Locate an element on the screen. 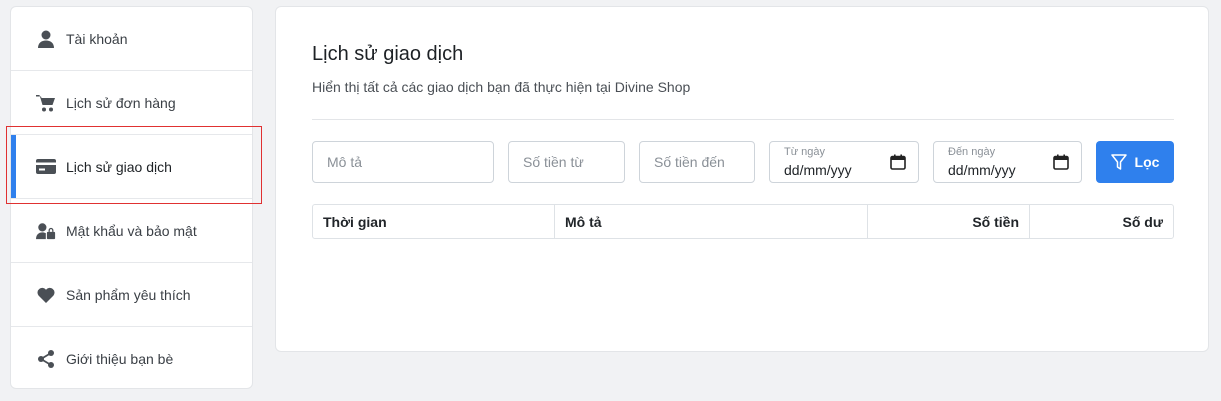 The height and width of the screenshot is (401, 1221). sidebar-item-favorites: Sản phẩm yêu thích is located at coordinates (131, 295).